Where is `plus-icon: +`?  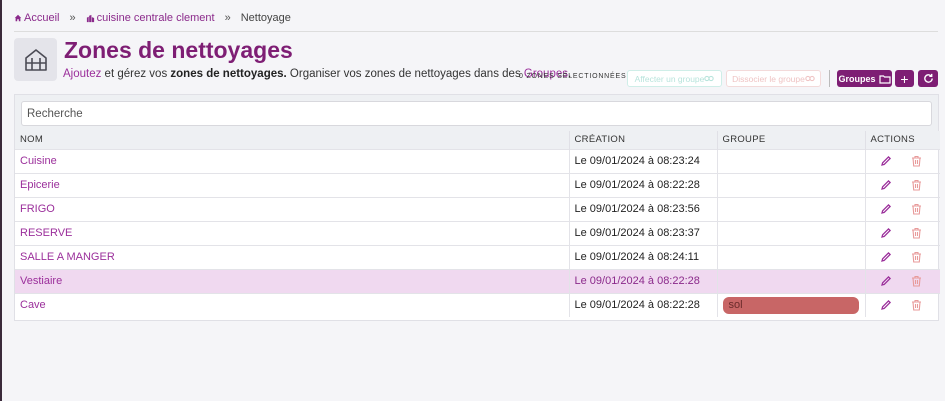 plus-icon: + is located at coordinates (904, 78).